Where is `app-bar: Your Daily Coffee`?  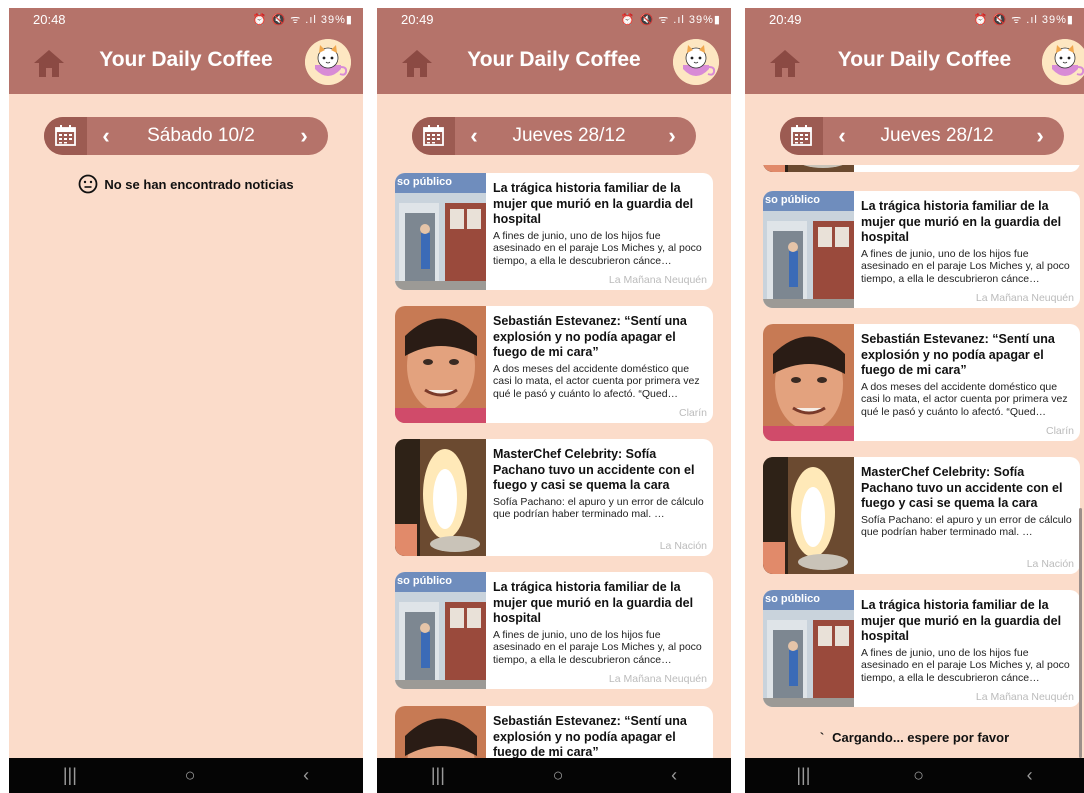
app-bar: Your Daily Coffee is located at coordinates (914, 62).